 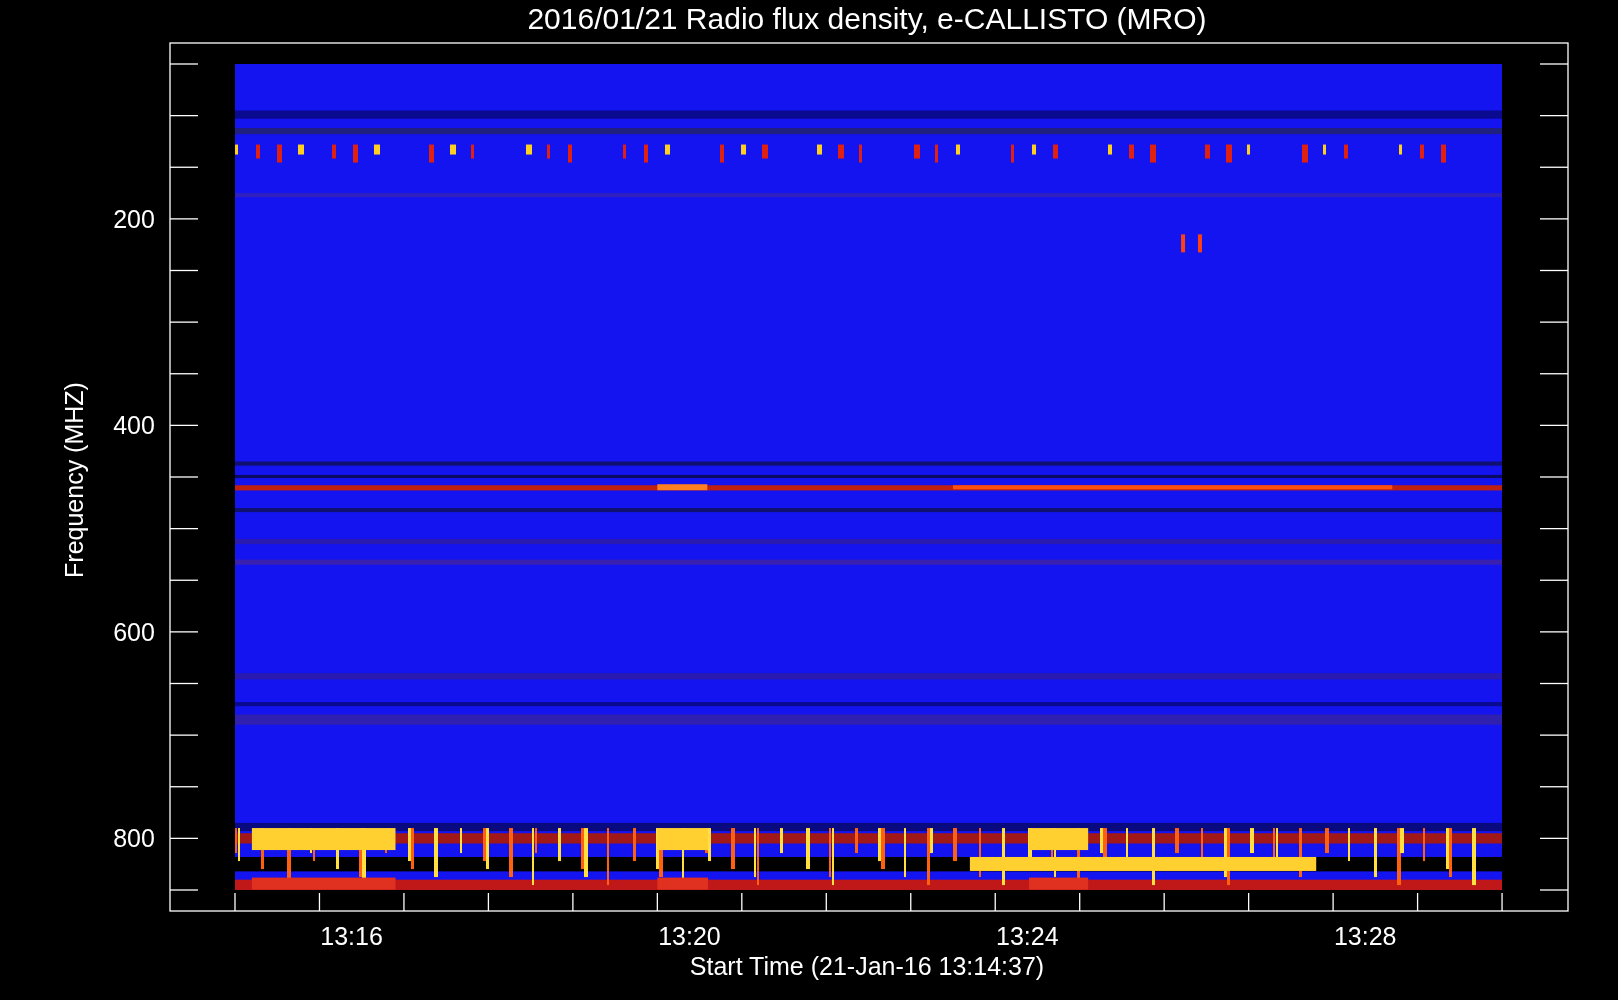 I want to click on axis-tick-label: 800, so click(x=134, y=839).